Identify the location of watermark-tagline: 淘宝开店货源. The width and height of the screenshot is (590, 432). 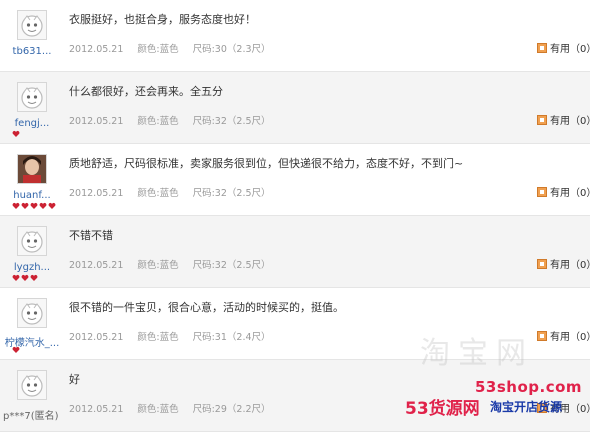
(526, 407).